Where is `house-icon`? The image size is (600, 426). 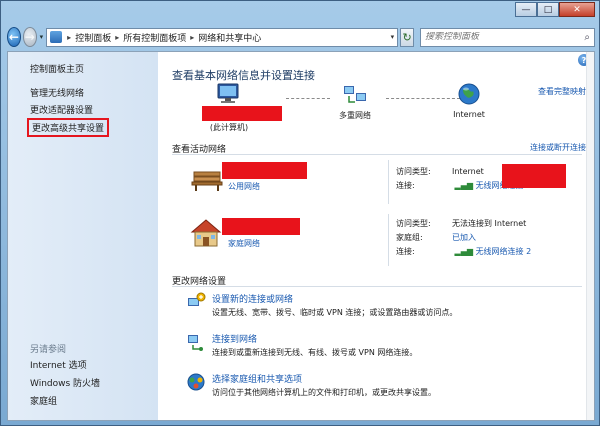 house-icon is located at coordinates (206, 233).